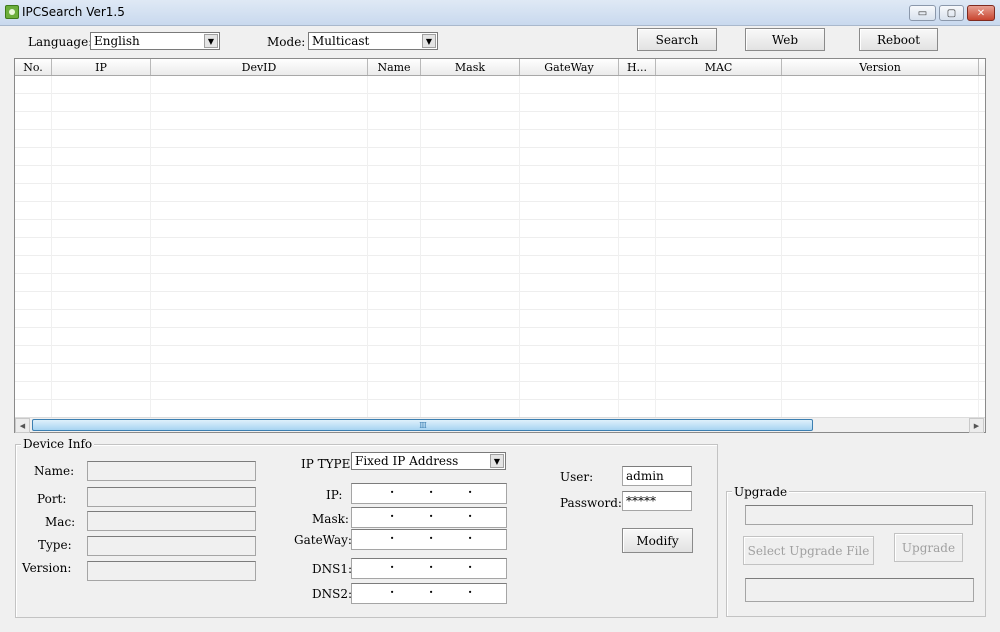 The width and height of the screenshot is (1000, 632). I want to click on minimize-button: ▭, so click(922, 13).